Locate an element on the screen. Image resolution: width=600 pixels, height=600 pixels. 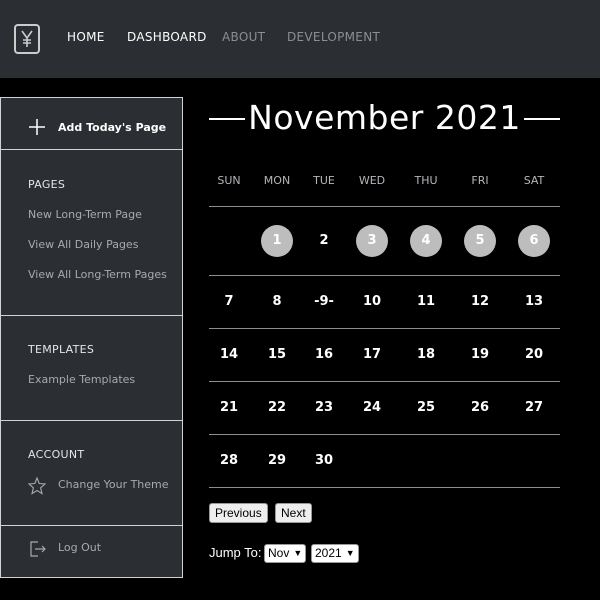
plus-icon is located at coordinates (37, 127).